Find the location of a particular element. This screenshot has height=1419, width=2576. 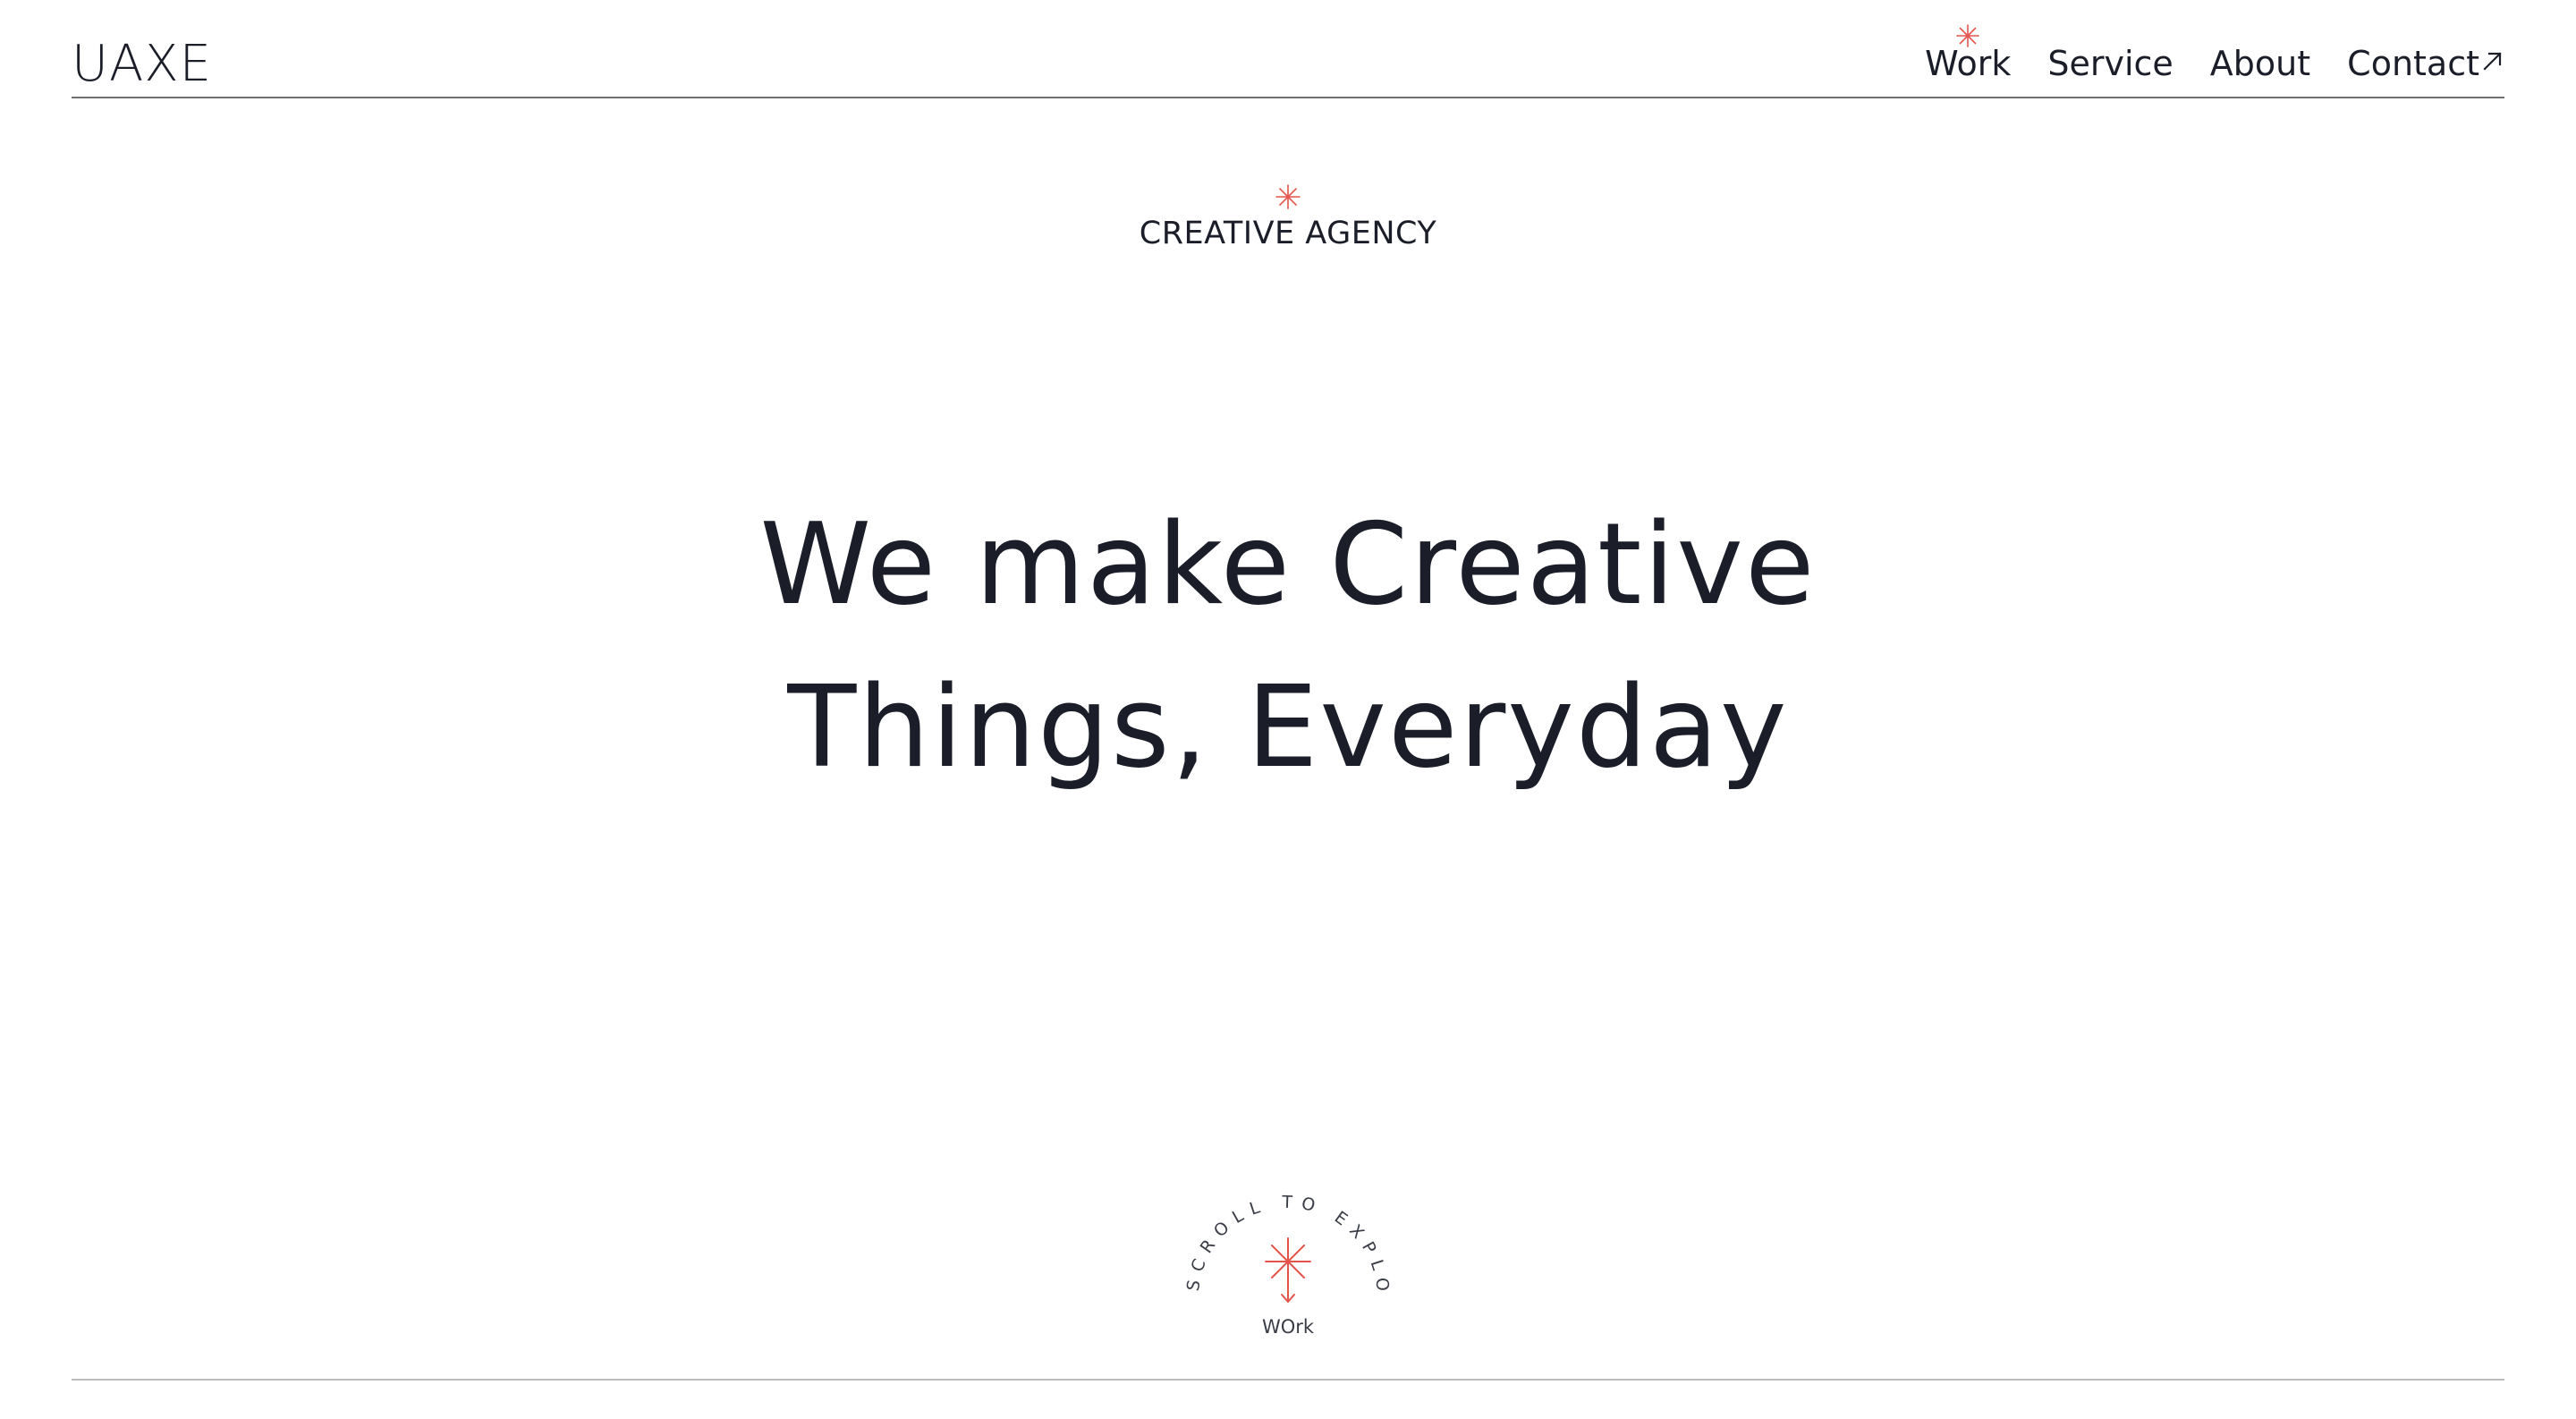

nav-item-label: Service is located at coordinates (2110, 64).